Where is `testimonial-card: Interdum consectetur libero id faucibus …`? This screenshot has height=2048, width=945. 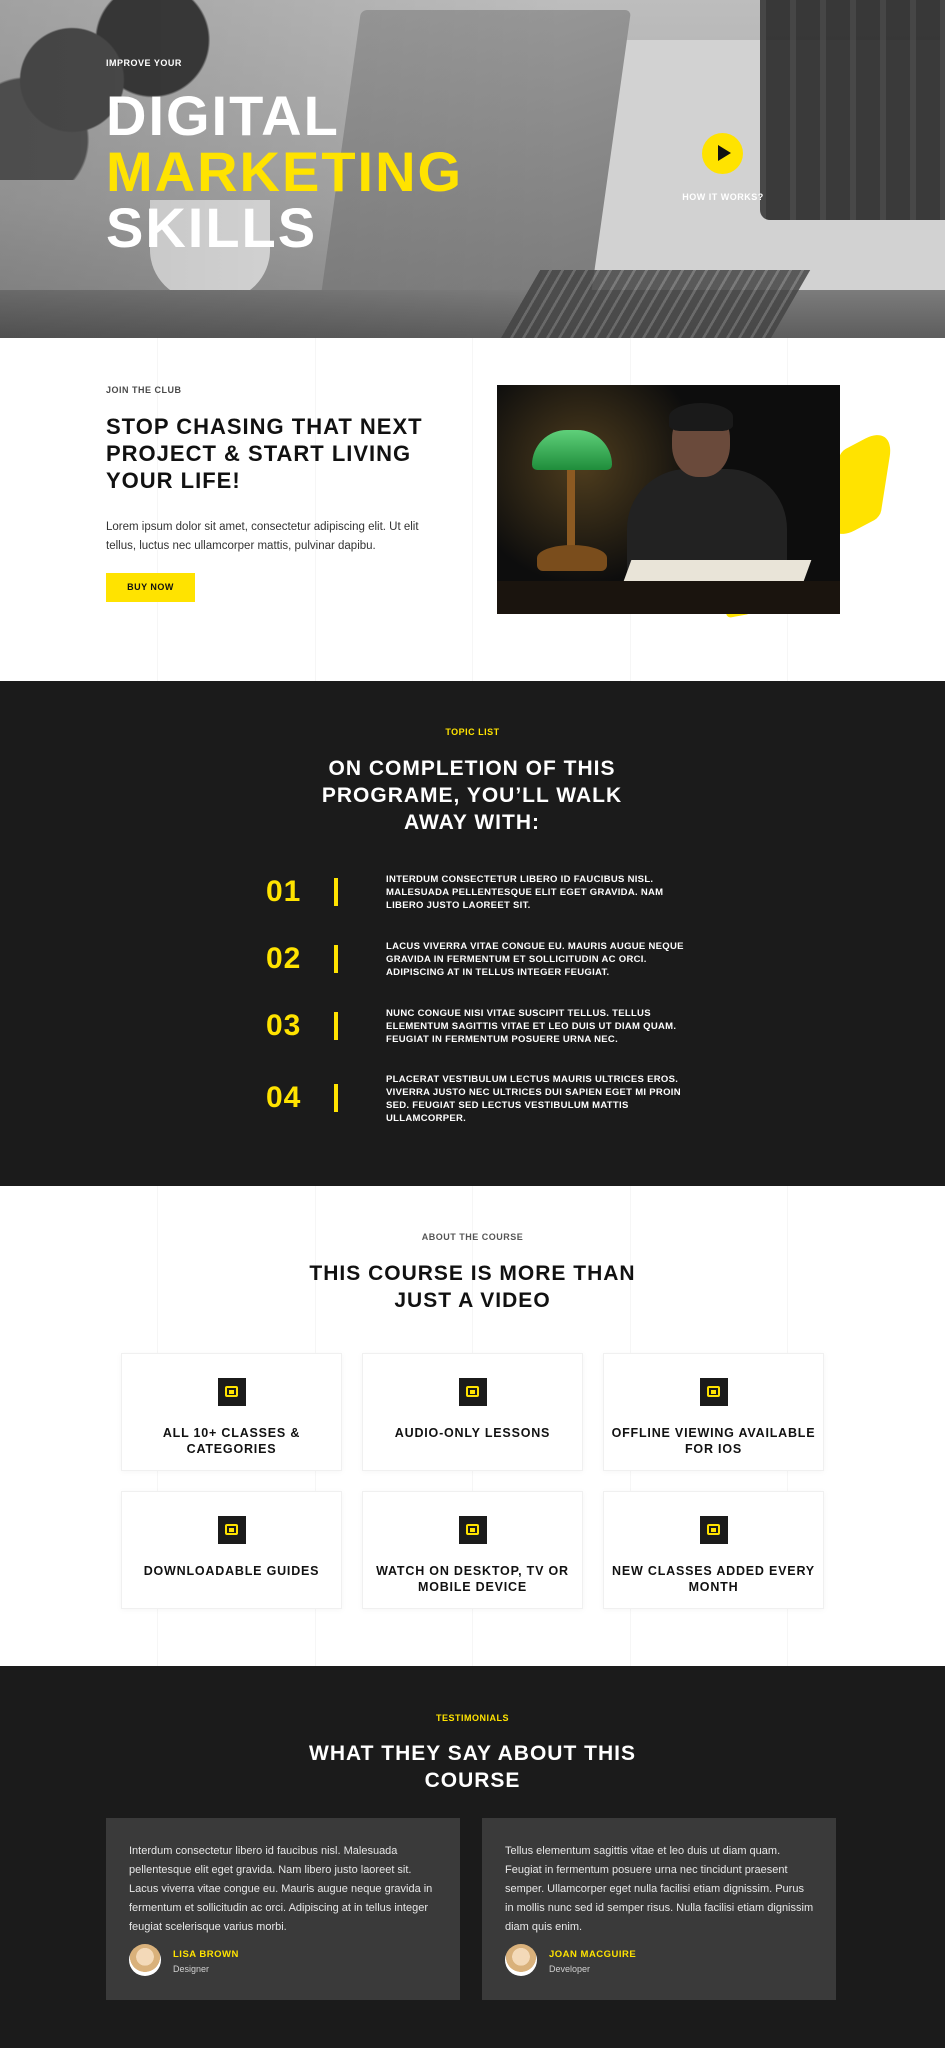
testimonial-card: Interdum consectetur libero id faucibus … is located at coordinates (283, 1909).